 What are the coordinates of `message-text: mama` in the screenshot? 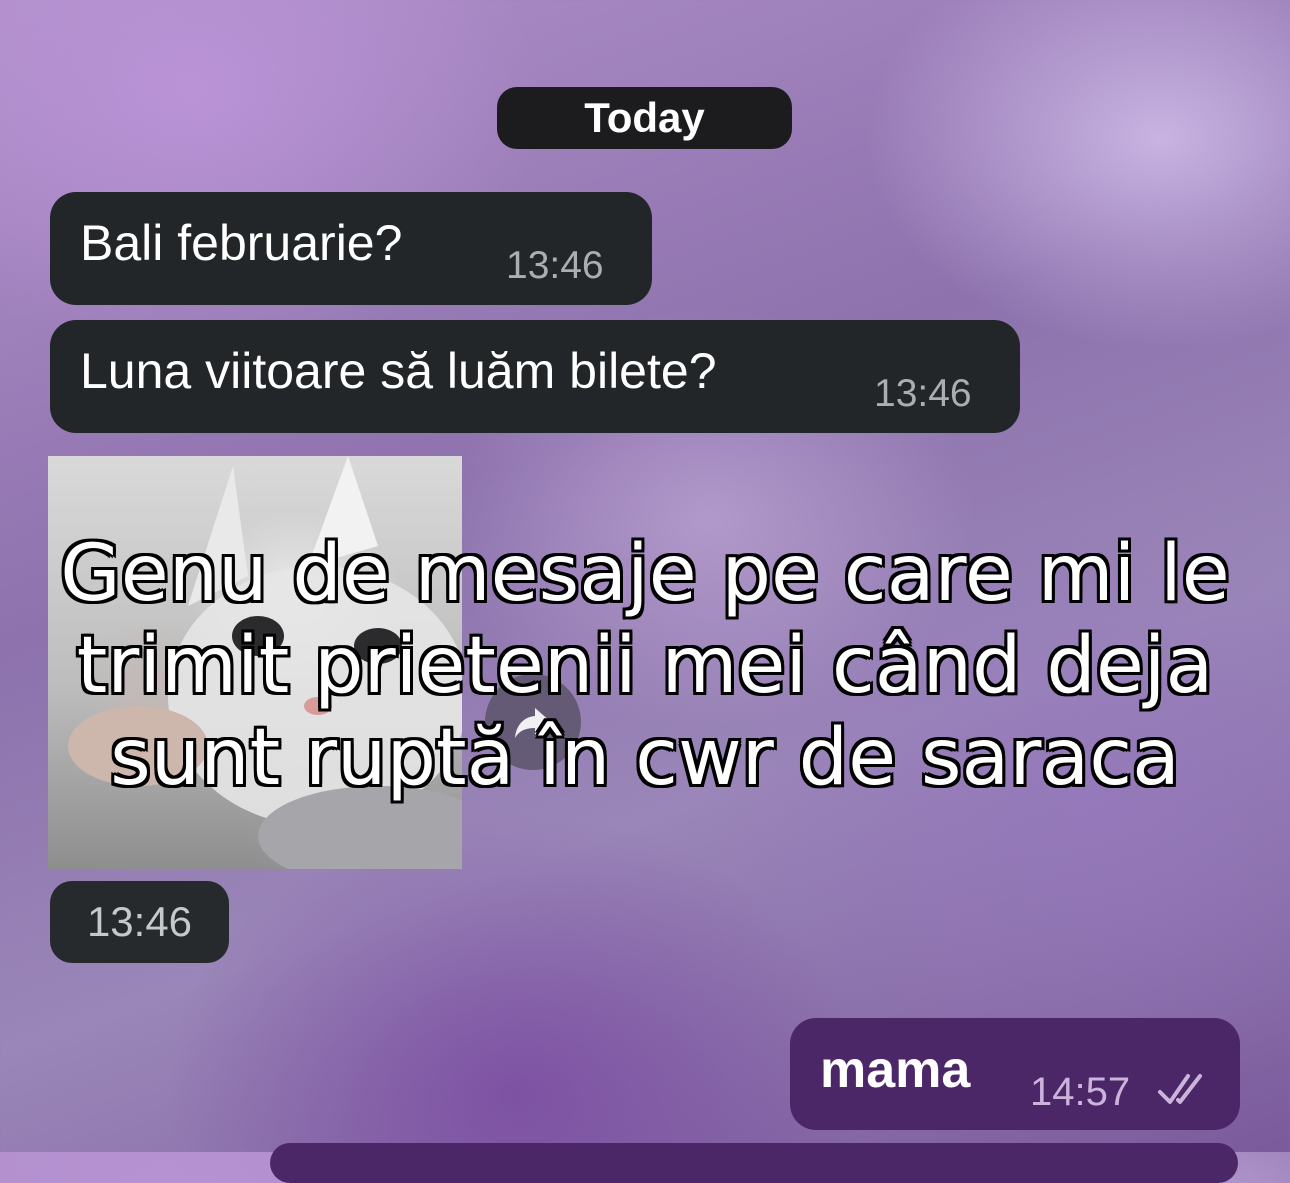 It's located at (895, 1070).